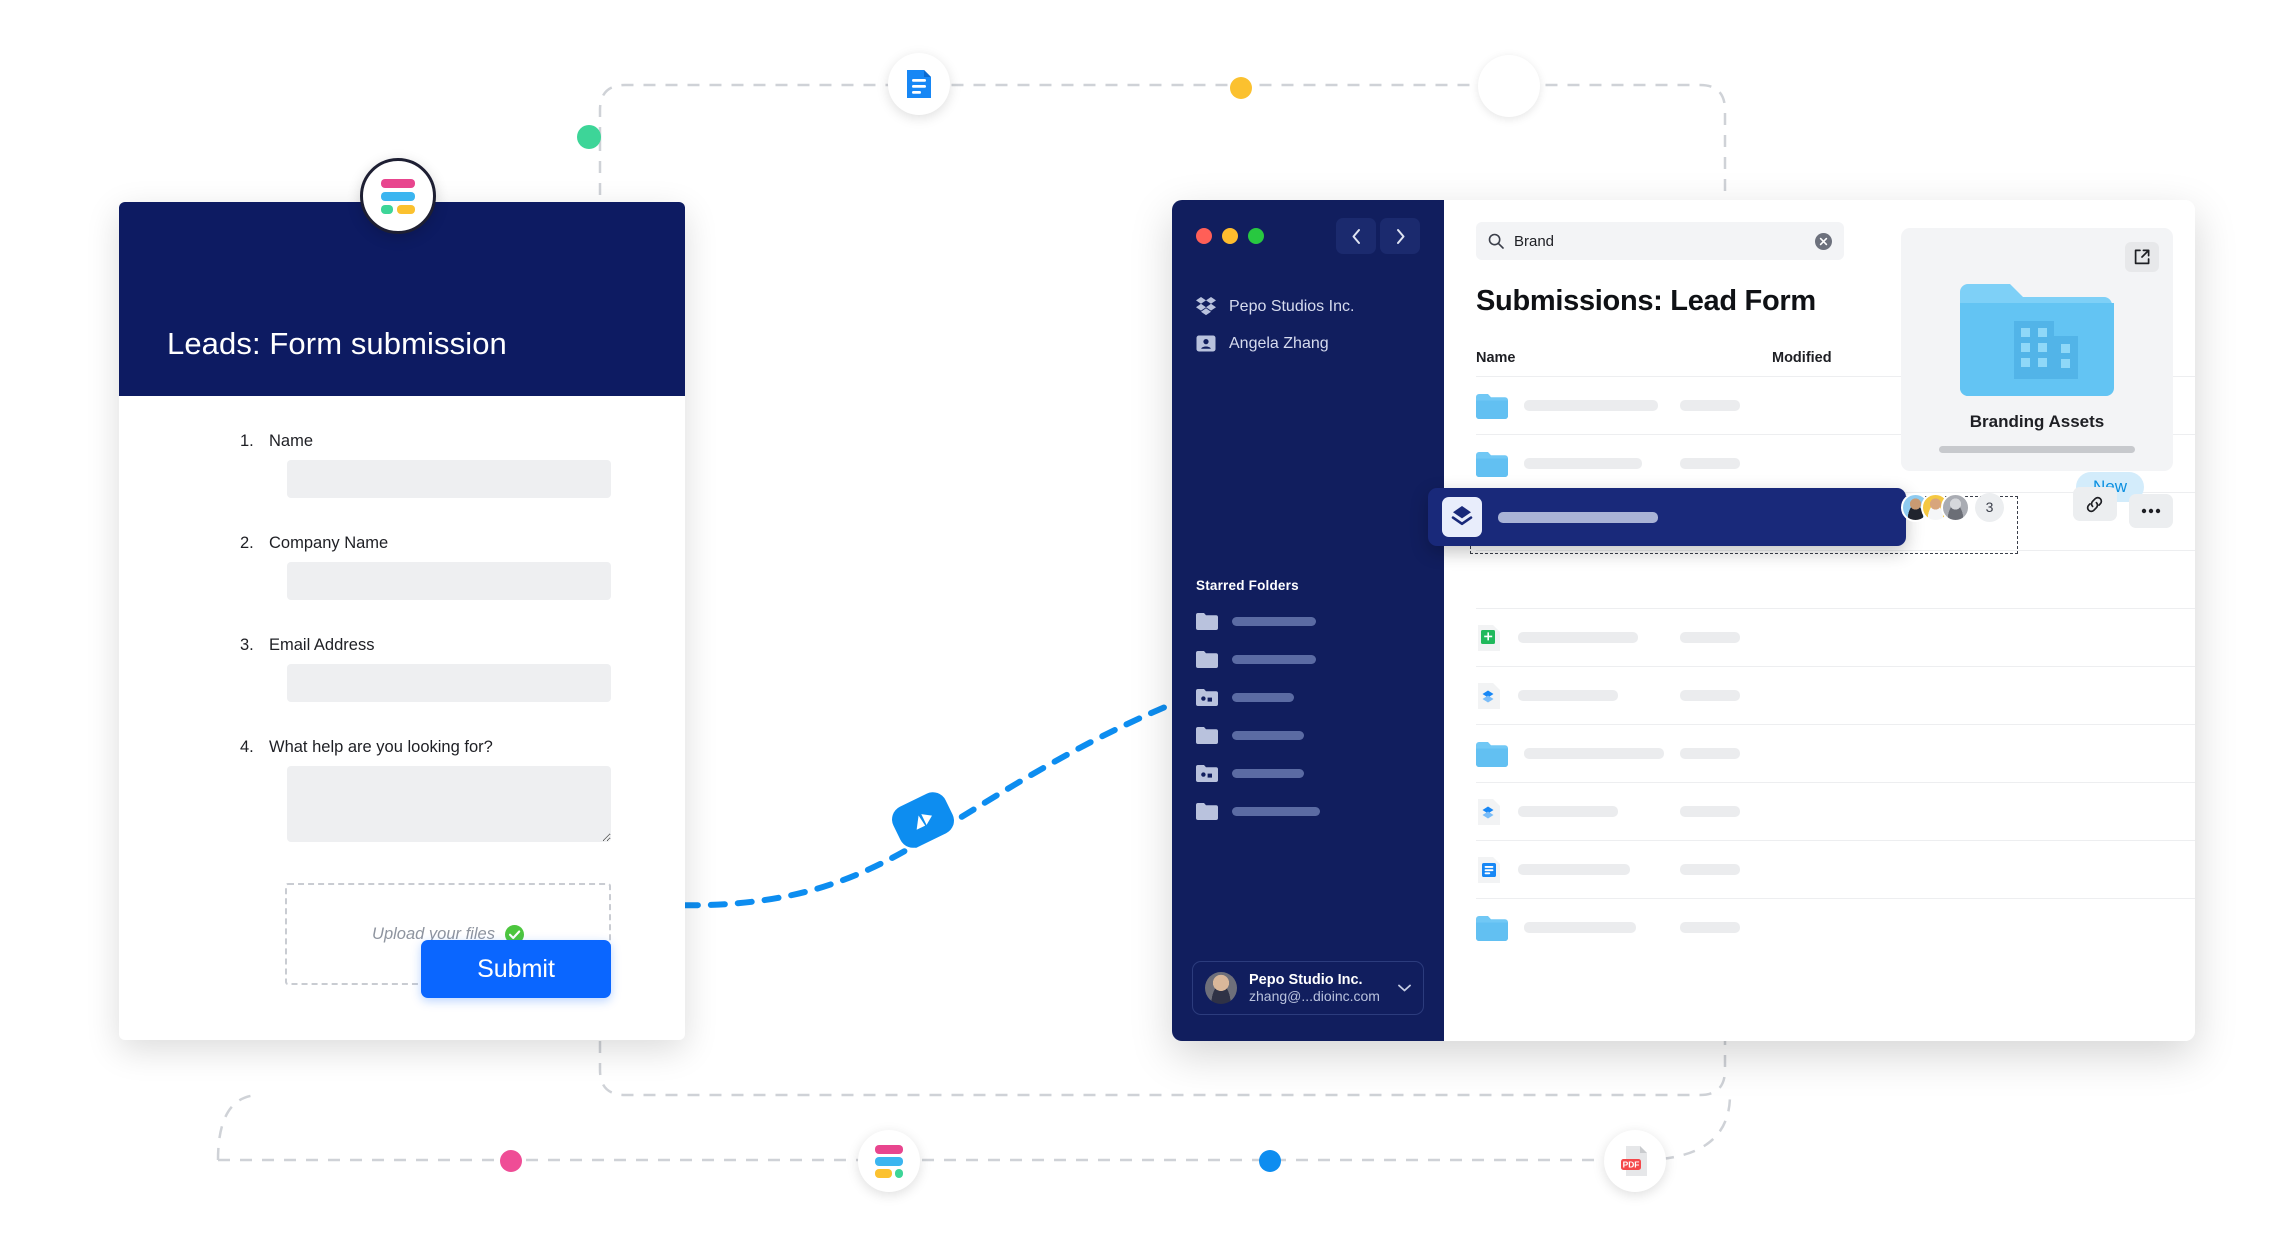  Describe the element at coordinates (1802, 358) in the screenshot. I see `column-header-modified: Modified` at that location.